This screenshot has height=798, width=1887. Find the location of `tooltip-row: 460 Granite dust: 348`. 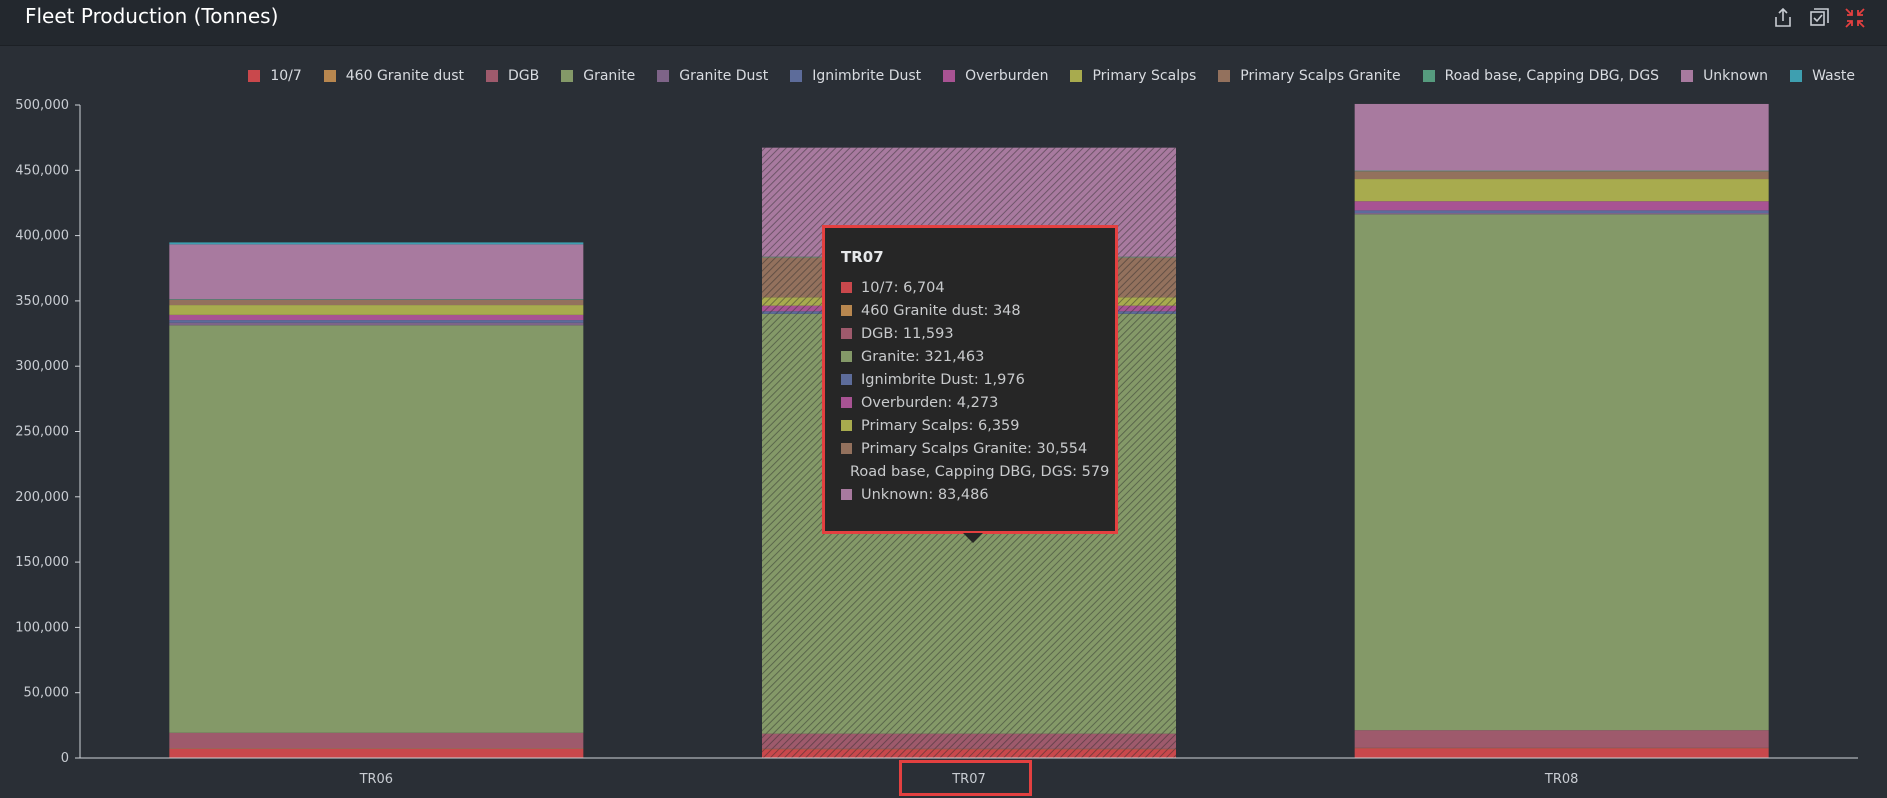

tooltip-row: 460 Granite dust: 348 is located at coordinates (970, 310).